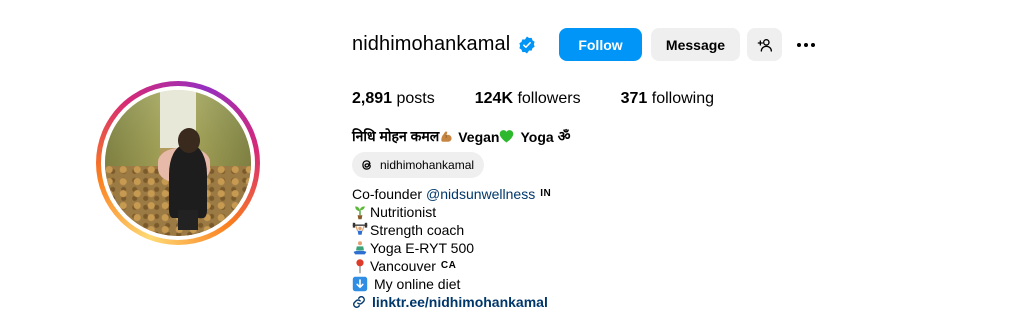 The width and height of the screenshot is (1024, 323). What do you see at coordinates (387, 194) in the screenshot?
I see `bio-cofounder-prefix: Co-founder` at bounding box center [387, 194].